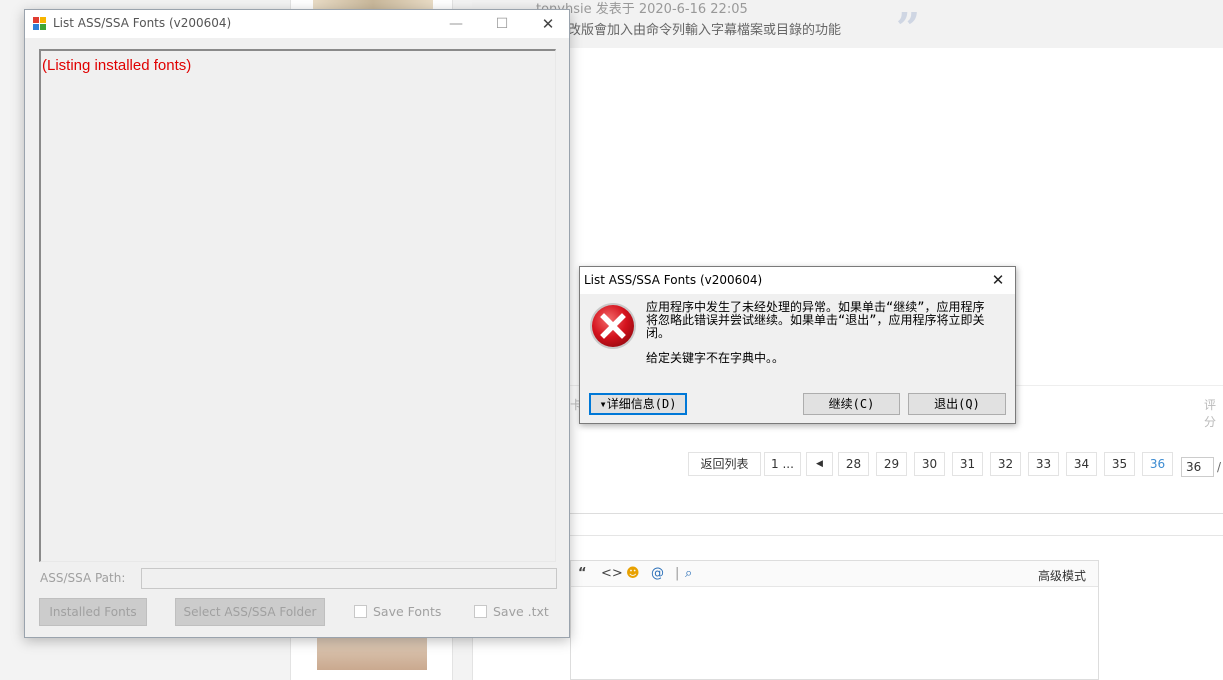 Image resolution: width=1223 pixels, height=680 pixels. Describe the element at coordinates (633, 573) in the screenshot. I see `emoji-icon: ☻` at that location.